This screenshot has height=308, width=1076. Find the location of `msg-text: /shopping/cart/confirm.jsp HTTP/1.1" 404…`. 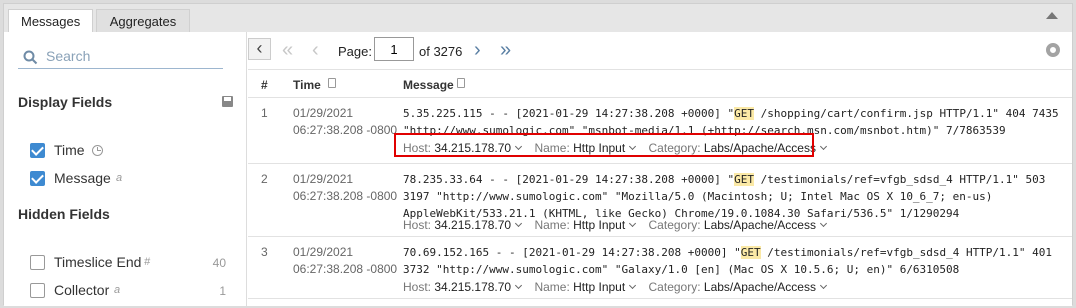

msg-text: /shopping/cart/confirm.jsp HTTP/1.1" 404… is located at coordinates (906, 113).